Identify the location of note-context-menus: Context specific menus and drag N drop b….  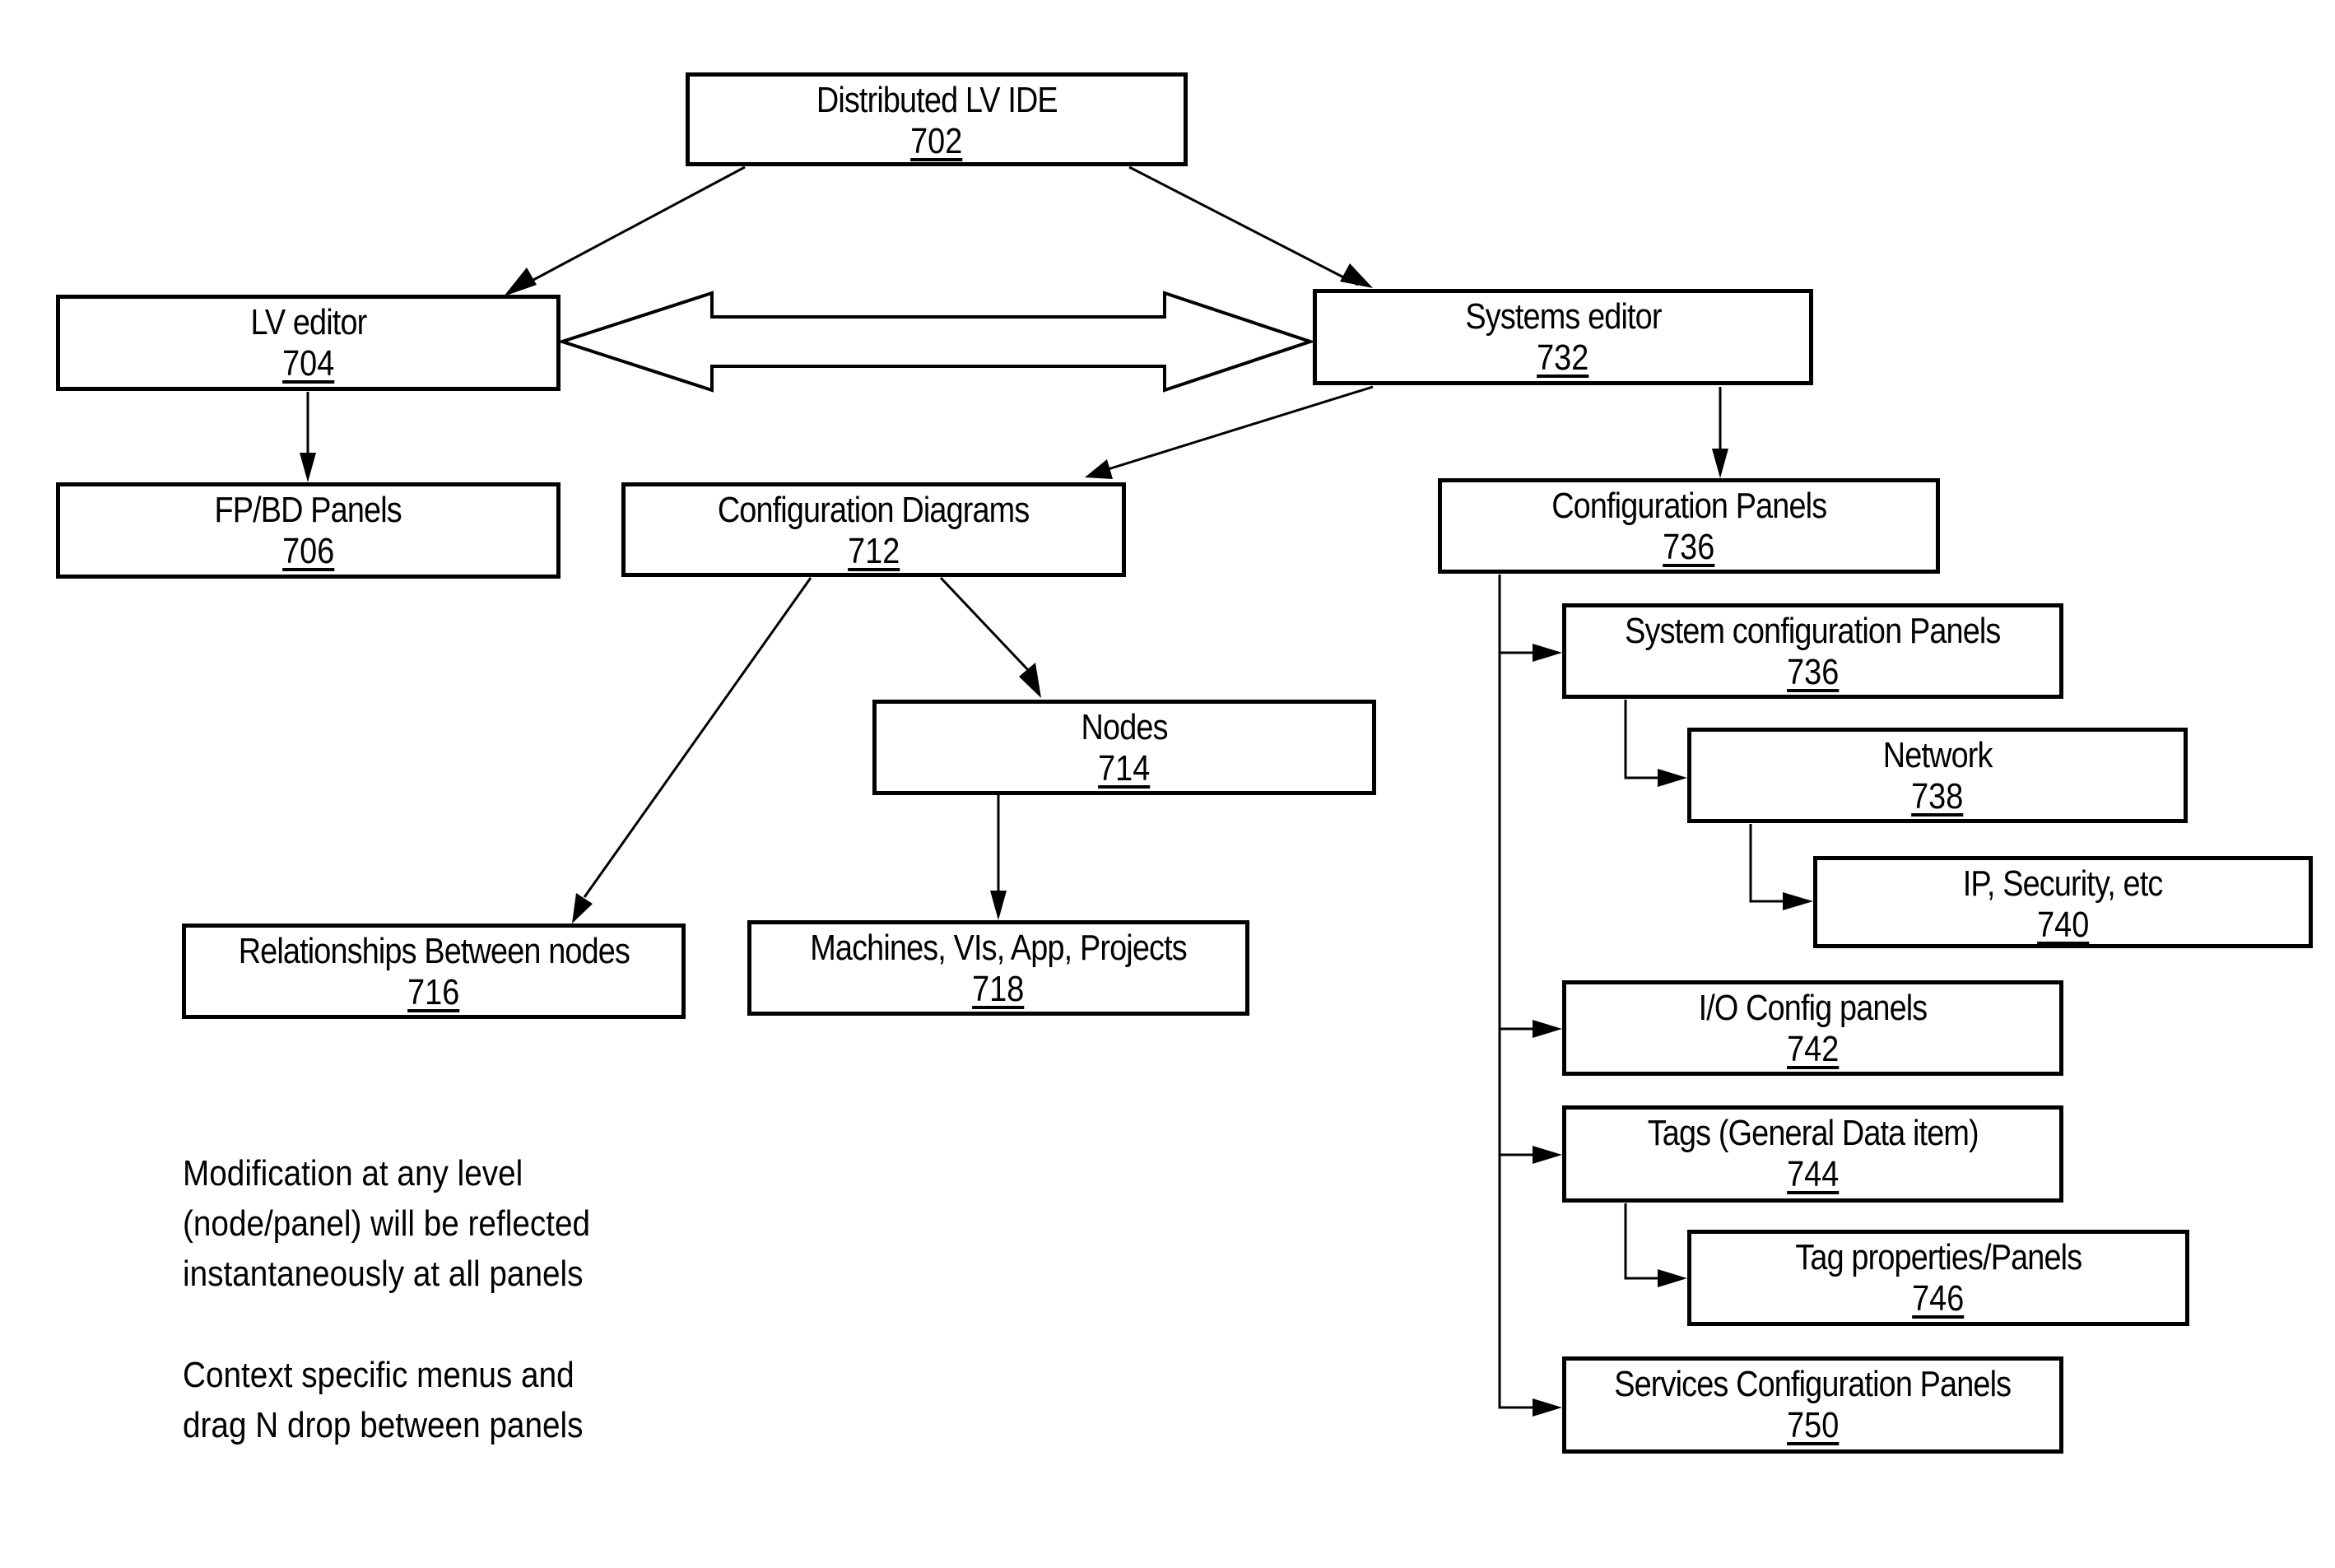
(383, 1400).